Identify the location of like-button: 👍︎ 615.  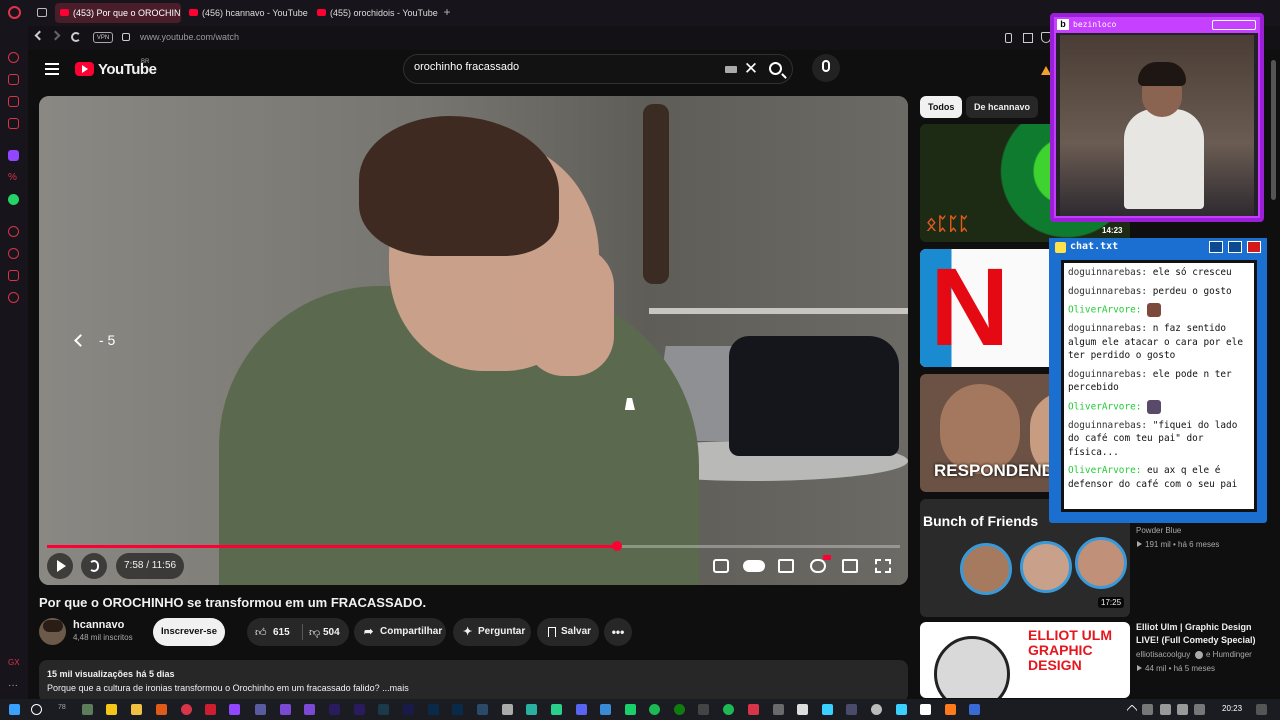
(279, 633).